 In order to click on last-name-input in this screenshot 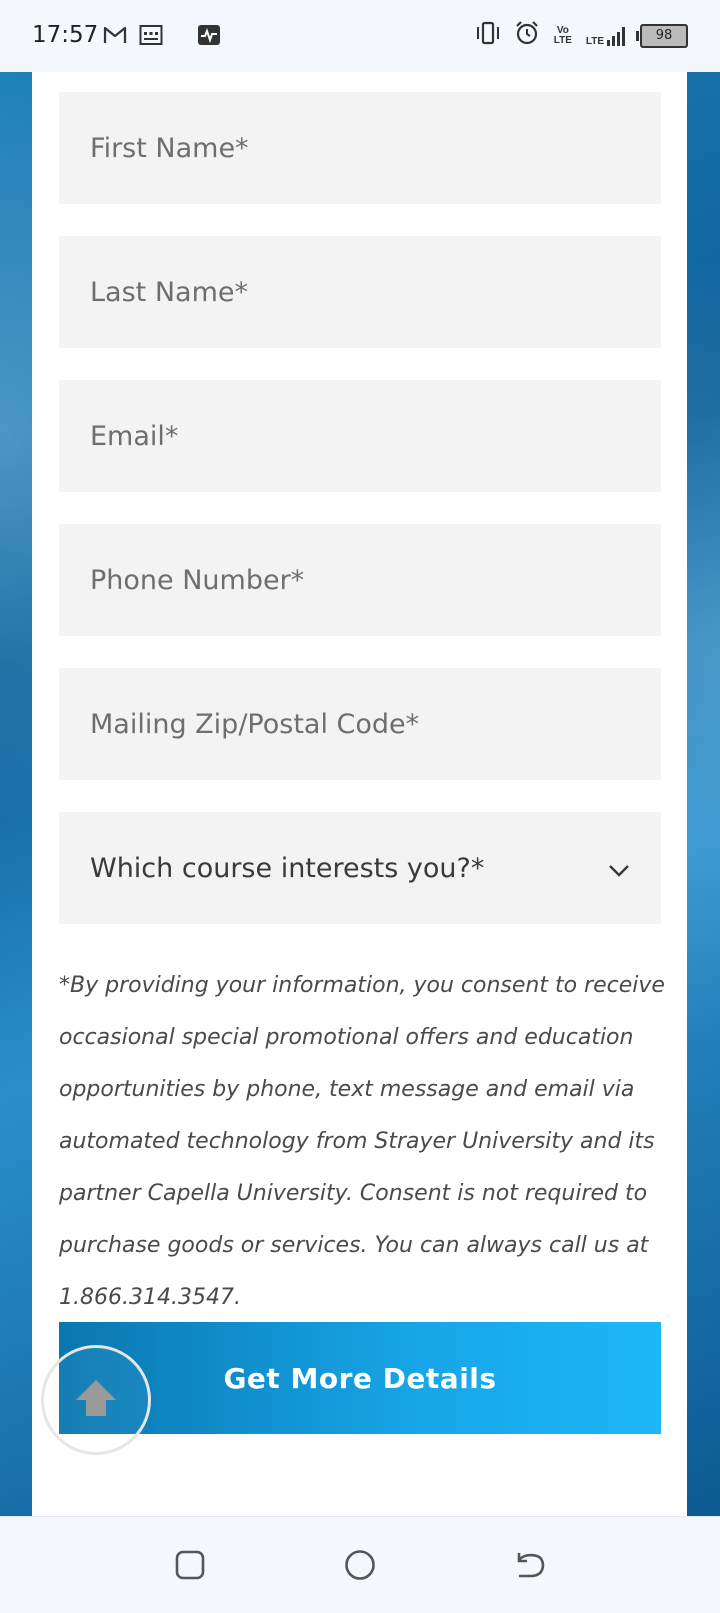, I will do `click(360, 292)`.